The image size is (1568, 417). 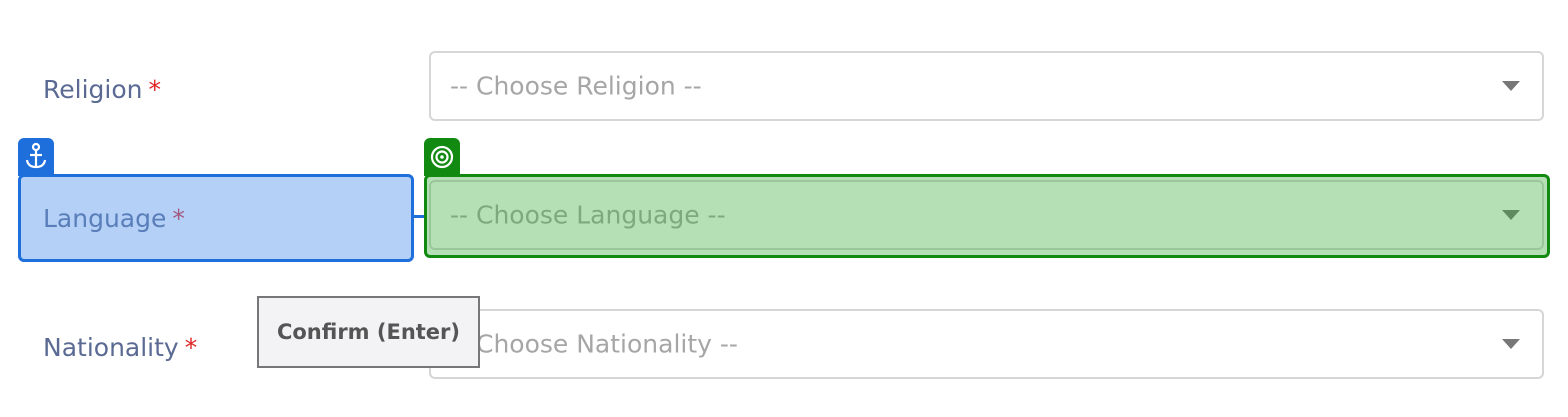 What do you see at coordinates (368, 332) in the screenshot?
I see `confirm-button: Confirm (Enter)` at bounding box center [368, 332].